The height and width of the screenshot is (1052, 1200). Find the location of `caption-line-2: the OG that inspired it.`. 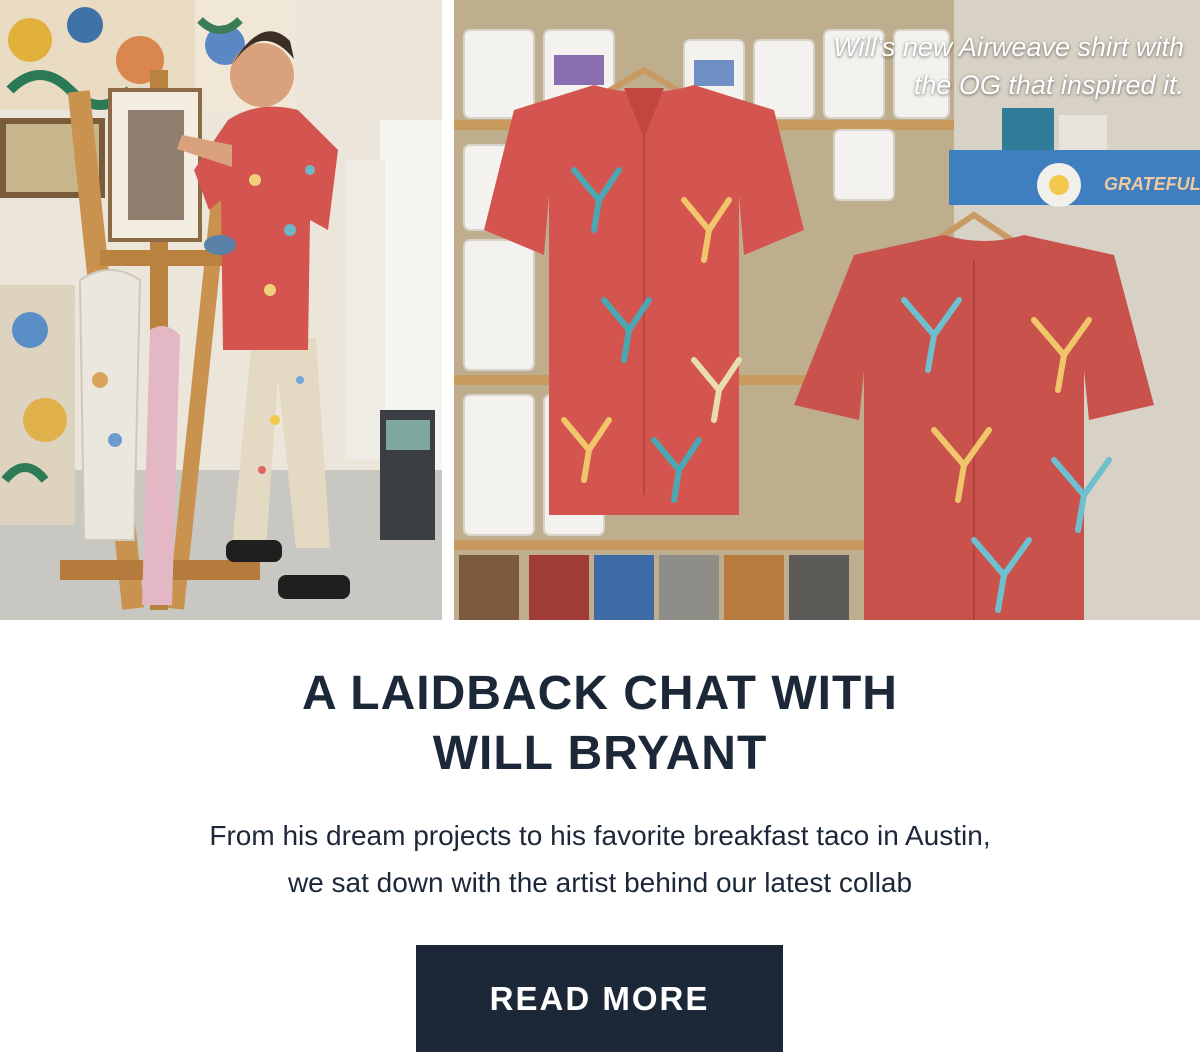

caption-line-2: the OG that inspired it. is located at coordinates (1048, 85).